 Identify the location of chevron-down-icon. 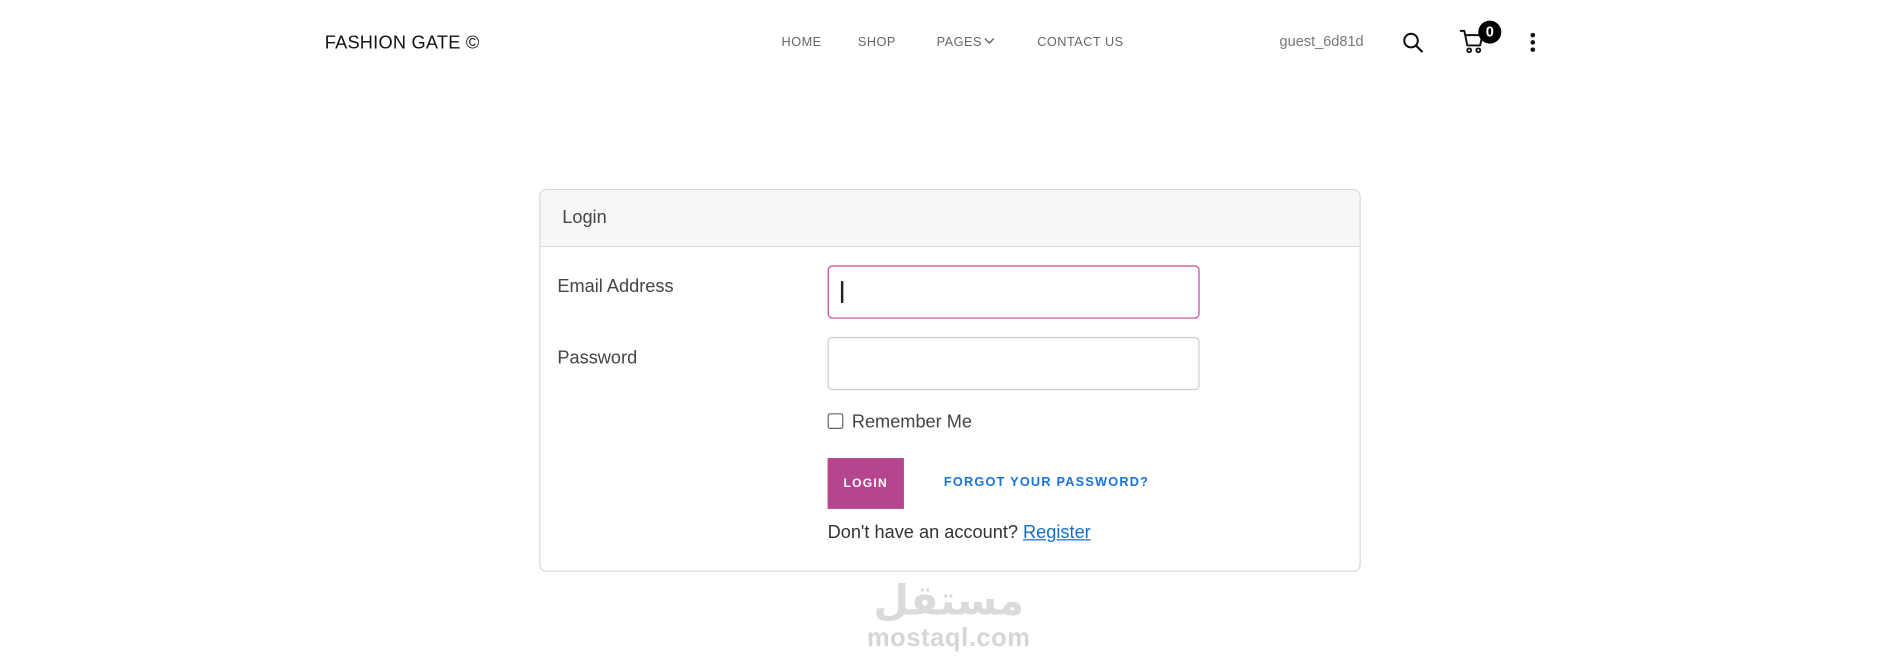
(989, 41).